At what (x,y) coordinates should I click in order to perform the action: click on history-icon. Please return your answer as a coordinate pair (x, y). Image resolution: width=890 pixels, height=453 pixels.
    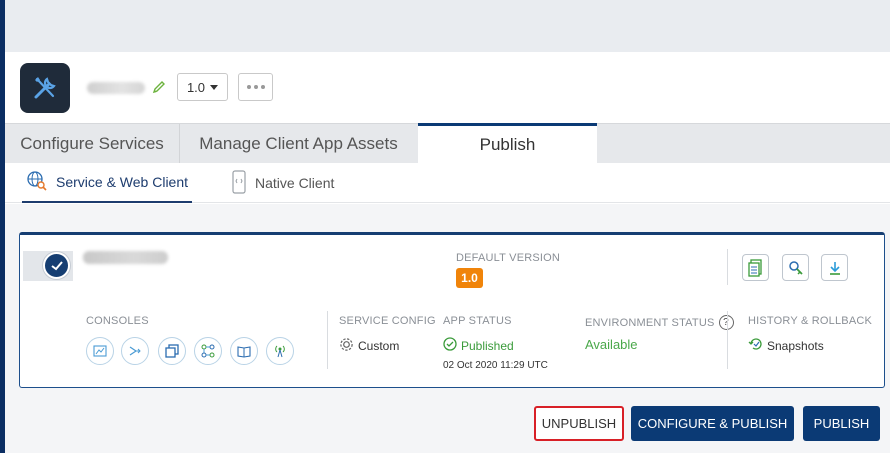
    Looking at the image, I should click on (756, 345).